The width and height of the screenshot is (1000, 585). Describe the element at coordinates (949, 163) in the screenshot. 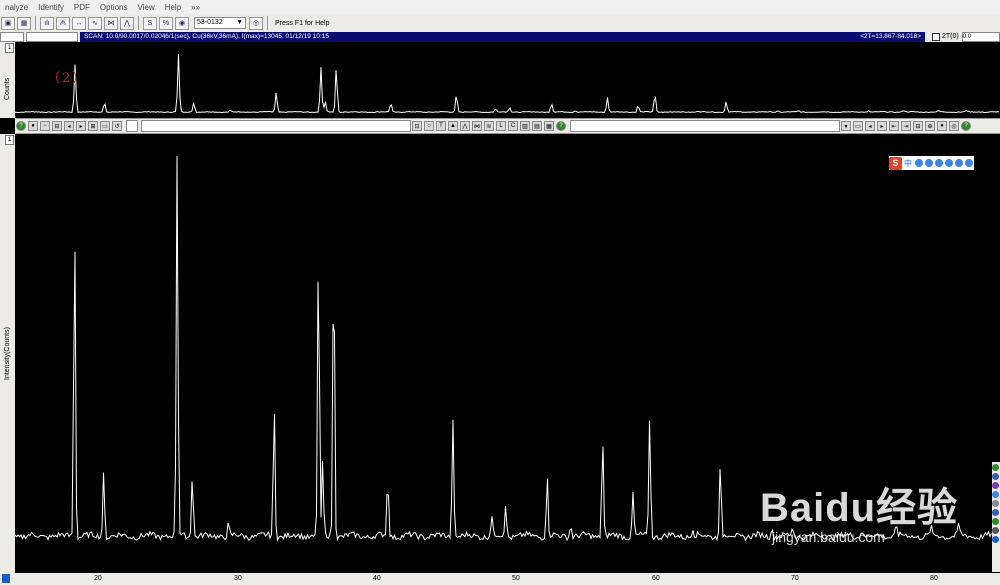

I see `keyboard-icon` at that location.